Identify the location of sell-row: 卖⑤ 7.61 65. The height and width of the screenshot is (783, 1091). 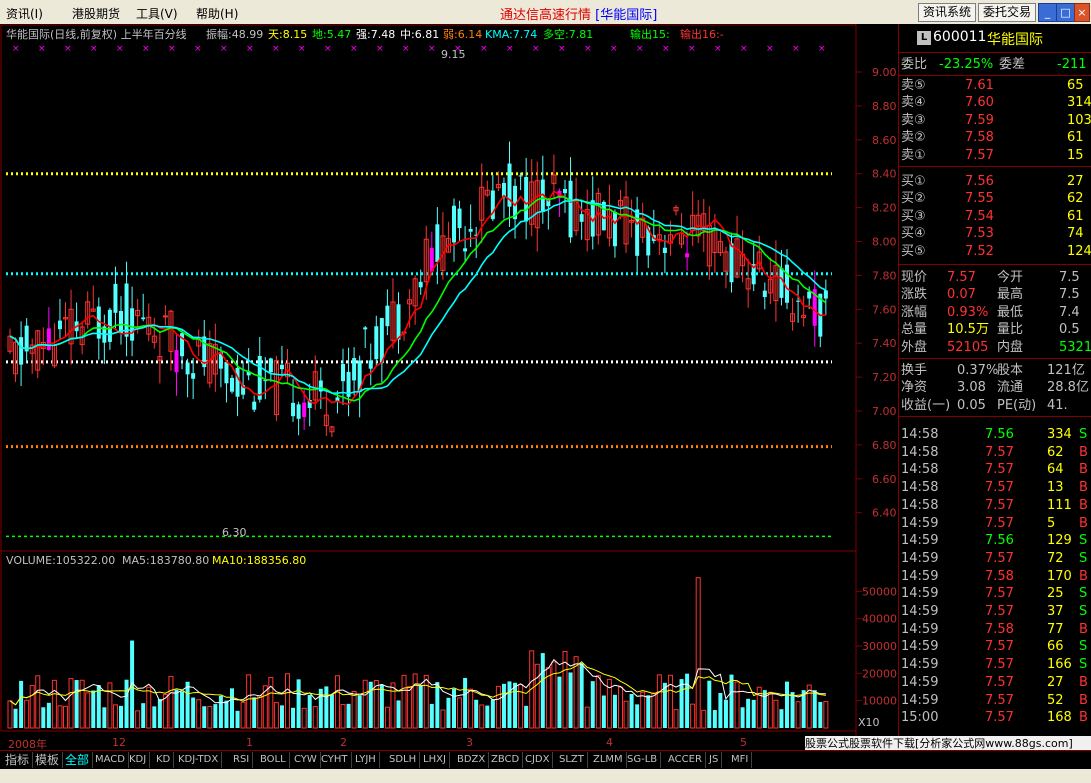
(995, 85).